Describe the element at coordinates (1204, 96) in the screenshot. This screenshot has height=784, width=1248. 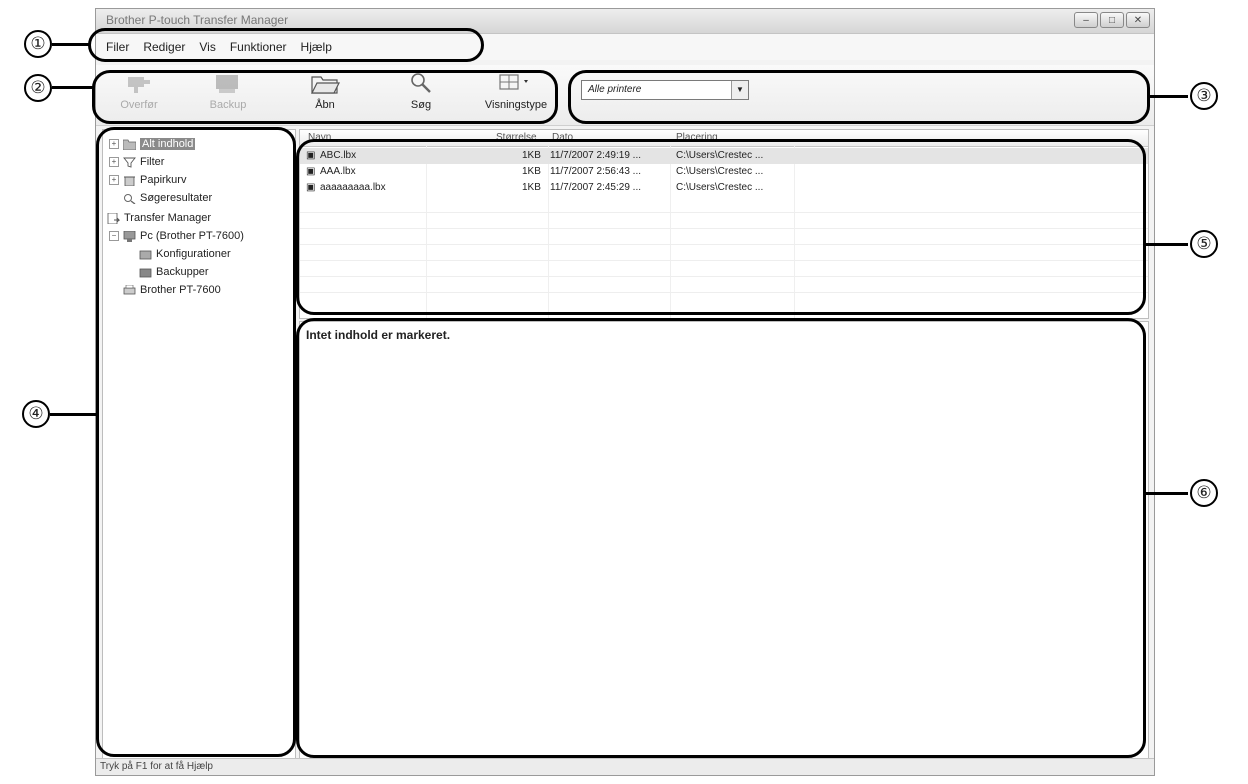
I see `callout-number-3: ③` at that location.